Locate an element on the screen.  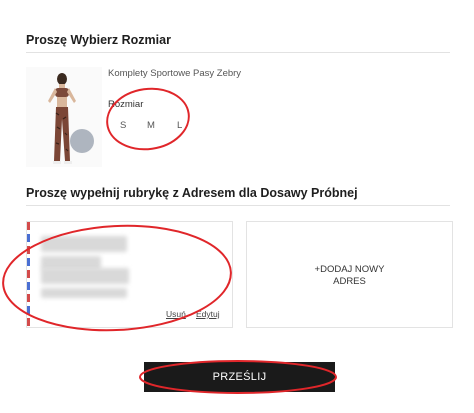
product-image is located at coordinates (64, 117).